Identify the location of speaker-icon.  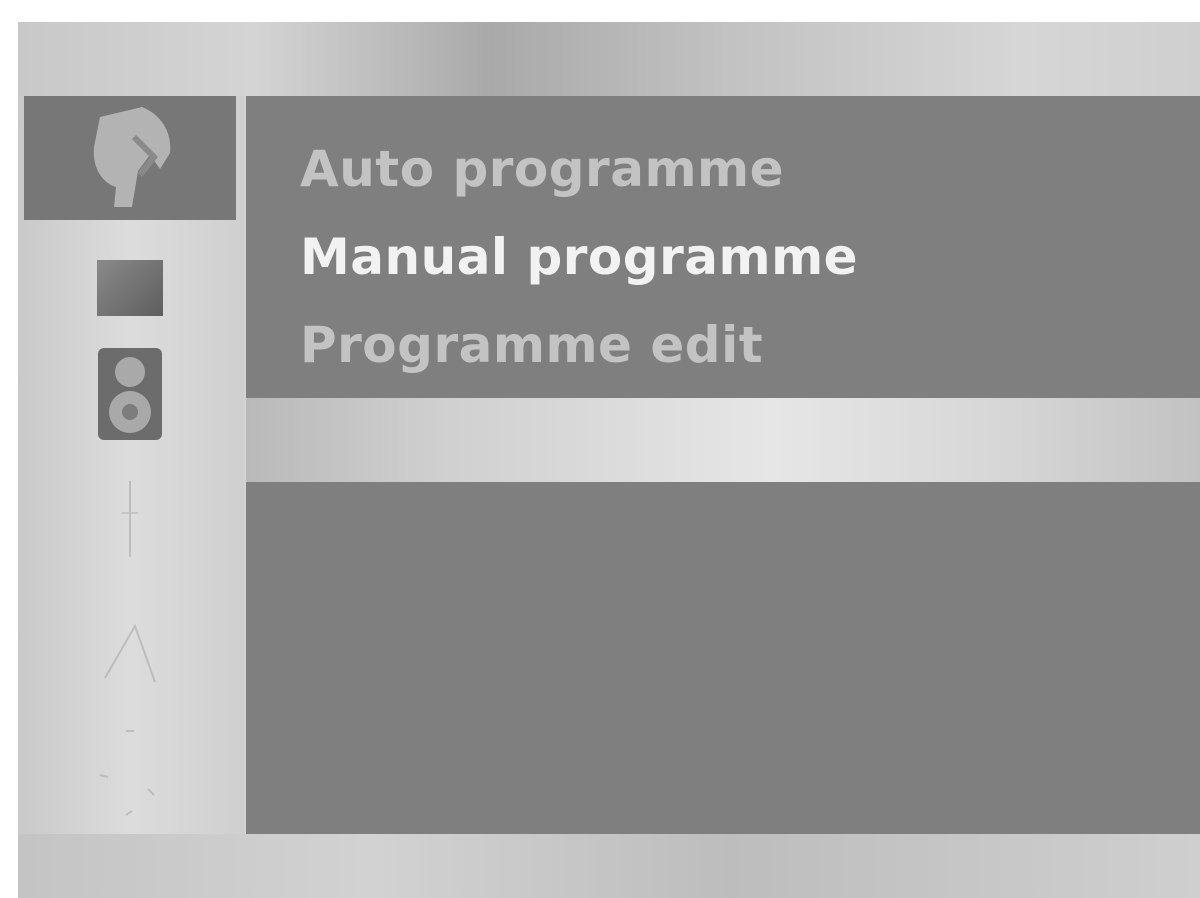
(130, 394).